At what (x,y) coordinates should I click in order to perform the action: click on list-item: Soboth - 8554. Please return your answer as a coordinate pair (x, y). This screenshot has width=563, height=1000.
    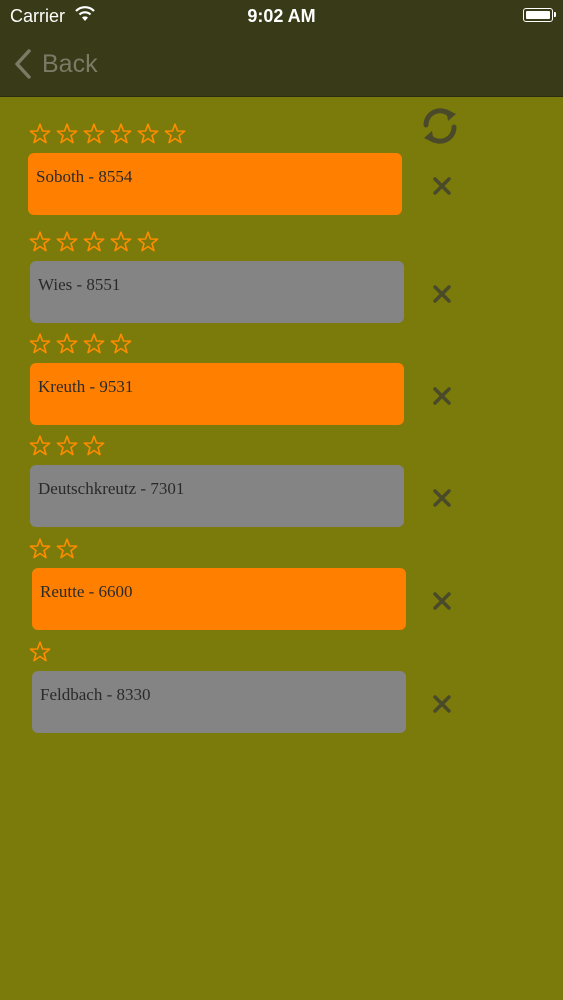
    Looking at the image, I should click on (281, 172).